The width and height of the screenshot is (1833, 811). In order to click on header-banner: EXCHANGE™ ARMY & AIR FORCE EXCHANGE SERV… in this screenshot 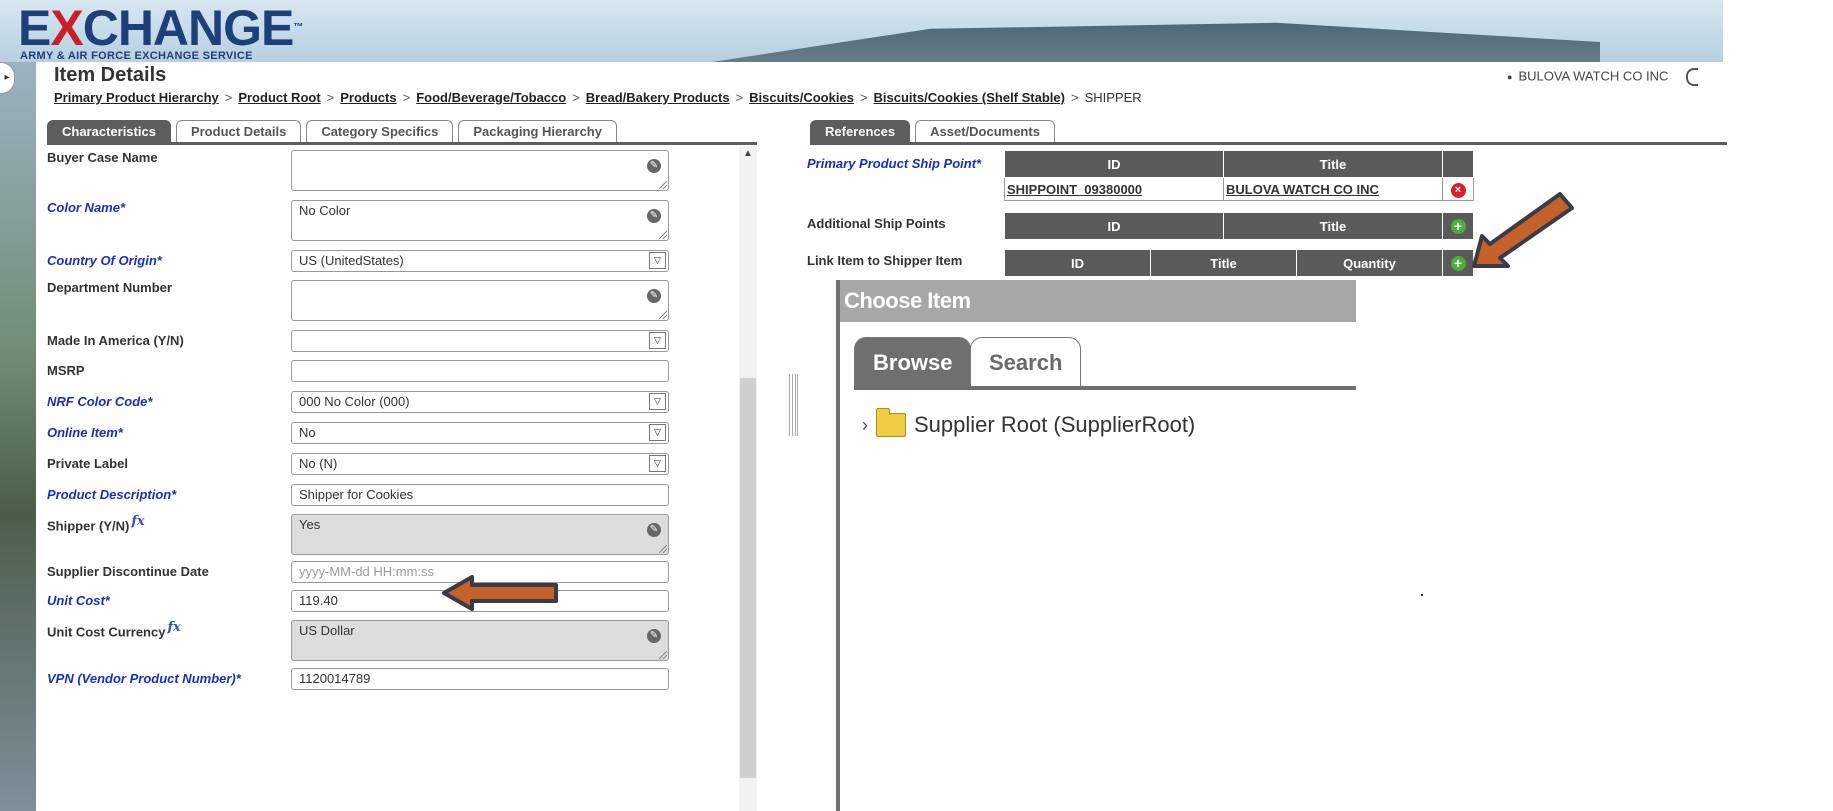, I will do `click(916, 31)`.